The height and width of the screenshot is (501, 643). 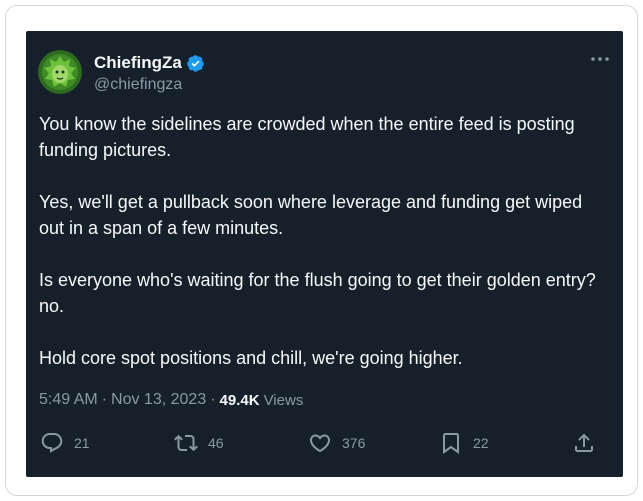 I want to click on bookmark-count: 22, so click(x=481, y=443).